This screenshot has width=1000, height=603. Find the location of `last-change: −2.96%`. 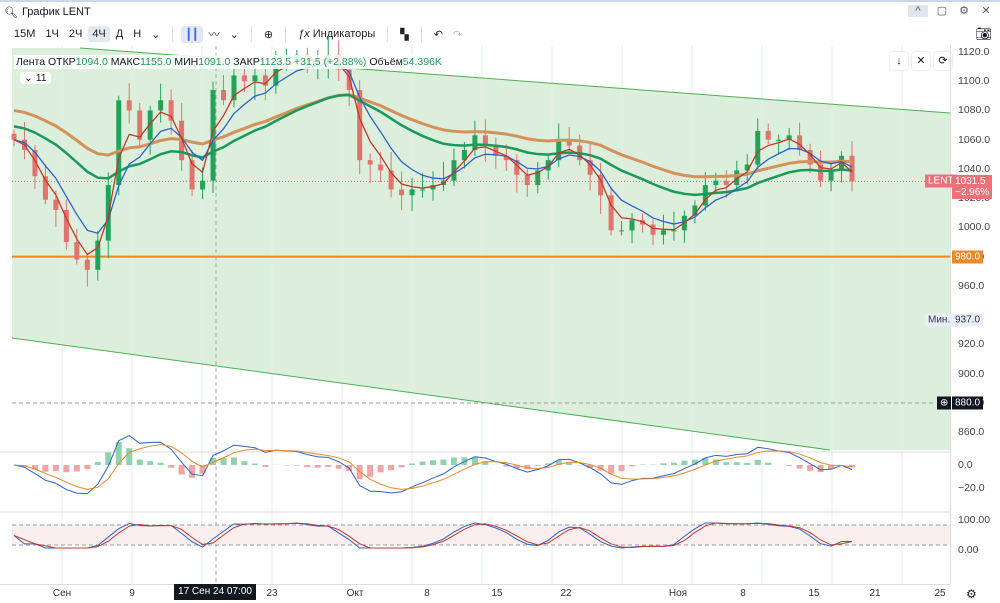

last-change: −2.96% is located at coordinates (972, 192).